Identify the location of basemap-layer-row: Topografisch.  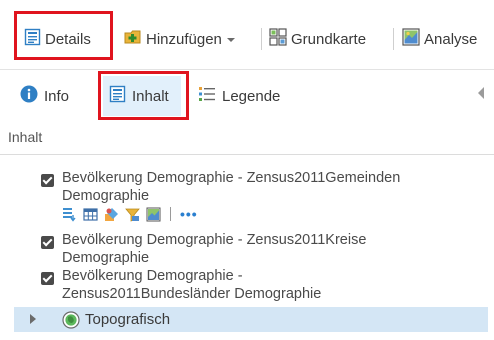
(251, 319).